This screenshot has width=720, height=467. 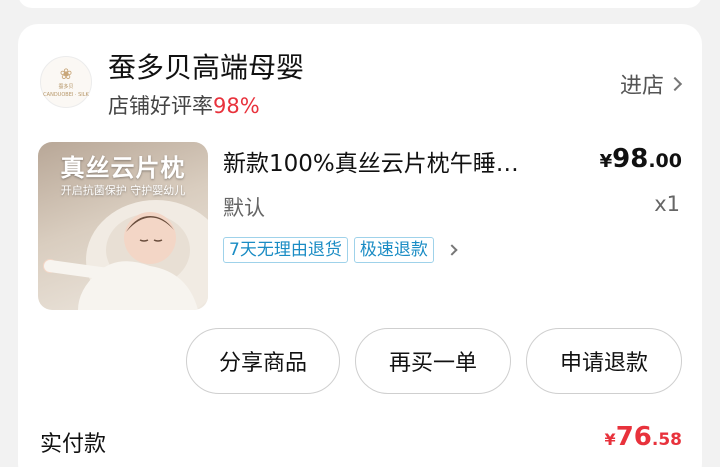 What do you see at coordinates (360, 4) in the screenshot?
I see `previous-card-edge` at bounding box center [360, 4].